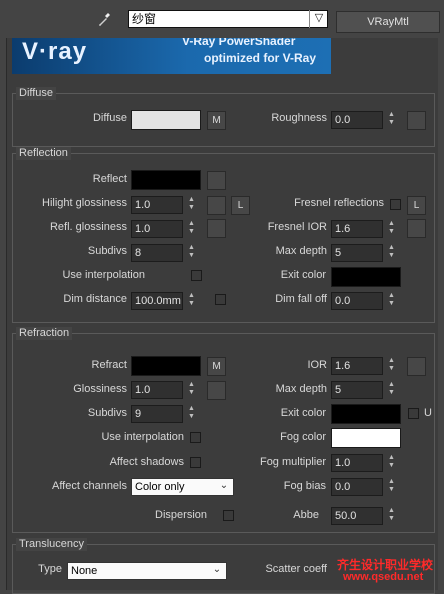 The width and height of the screenshot is (444, 594). What do you see at coordinates (191, 414) in the screenshot?
I see `refraction-subdivs-spinner-arrows: ▲ ▼` at bounding box center [191, 414].